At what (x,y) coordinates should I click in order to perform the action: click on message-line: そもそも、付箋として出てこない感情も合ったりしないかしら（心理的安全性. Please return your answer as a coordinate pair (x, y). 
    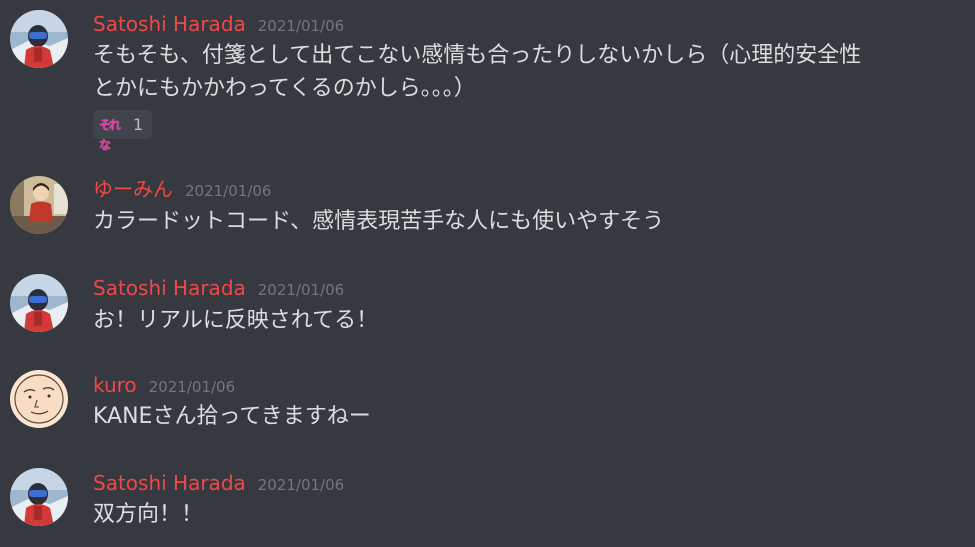
    Looking at the image, I should click on (477, 55).